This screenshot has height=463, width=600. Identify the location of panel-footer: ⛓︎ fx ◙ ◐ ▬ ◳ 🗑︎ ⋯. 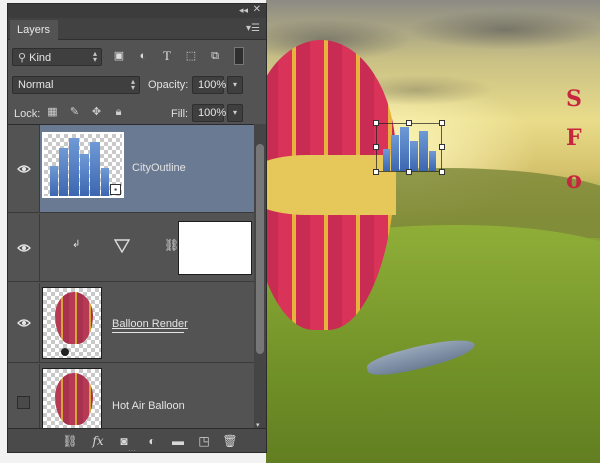
(137, 441).